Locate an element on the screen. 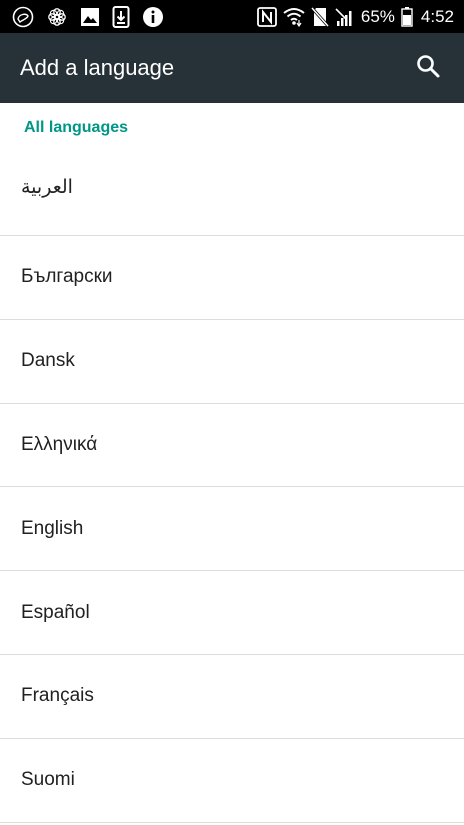 The height and width of the screenshot is (825, 464). language-label: Suomi is located at coordinates (48, 780).